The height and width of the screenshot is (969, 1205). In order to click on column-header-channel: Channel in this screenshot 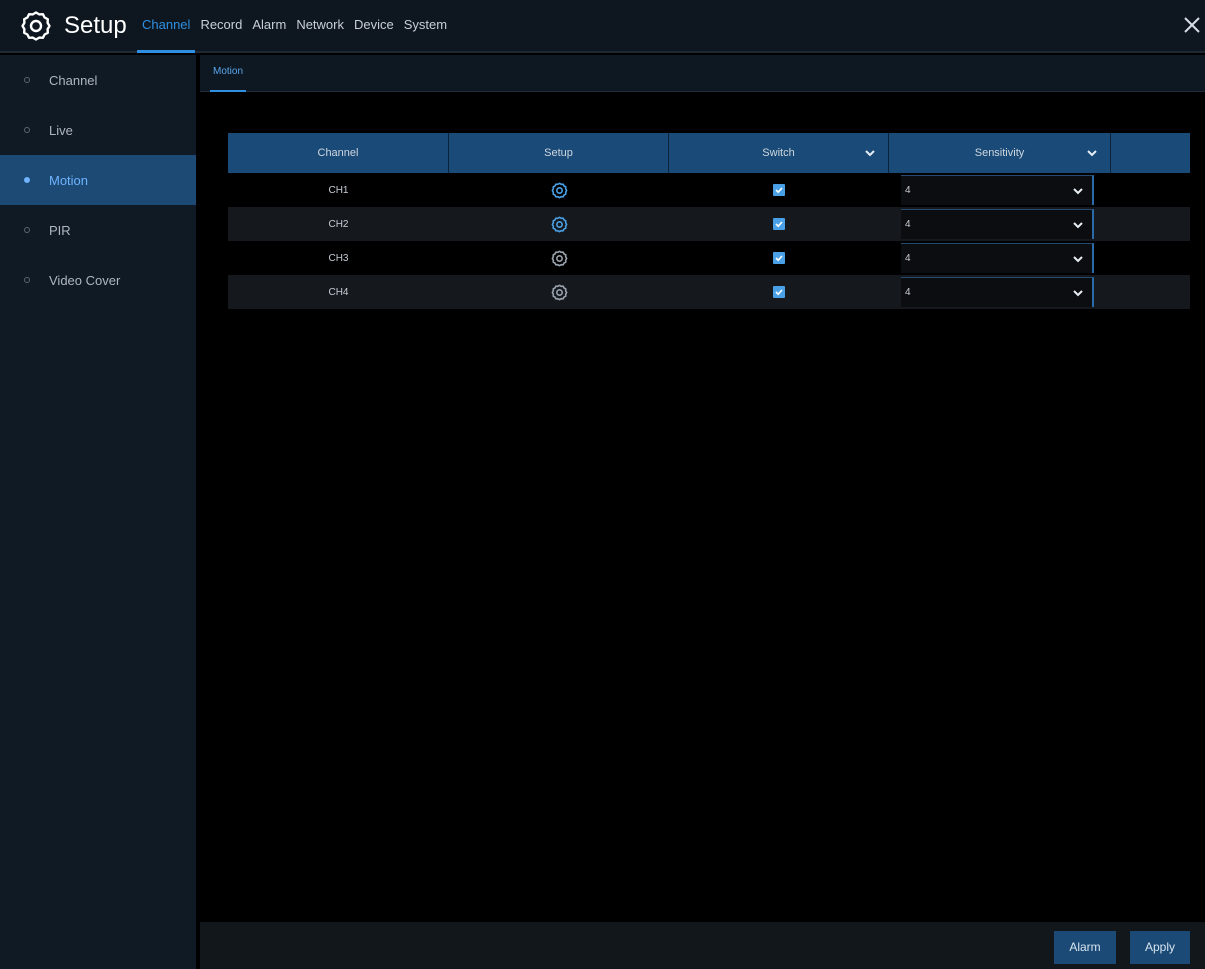, I will do `click(338, 153)`.